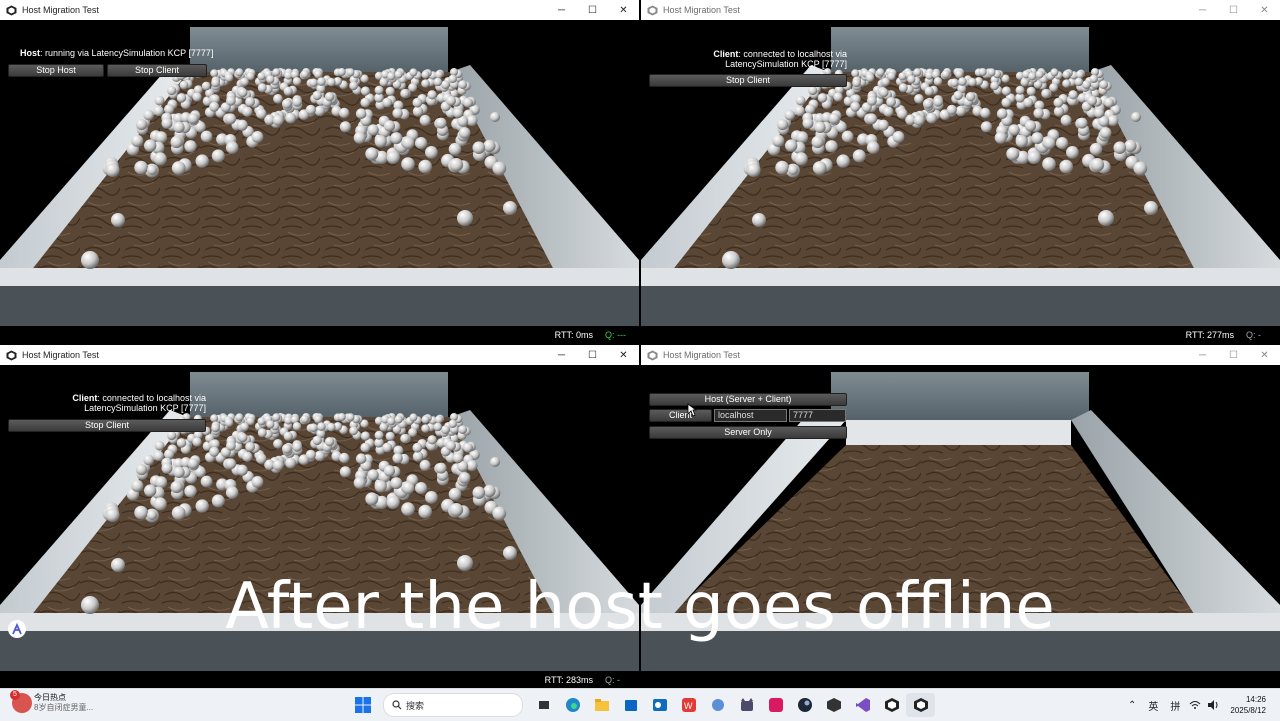 The height and width of the screenshot is (721, 1280). Describe the element at coordinates (21, 701) in the screenshot. I see `news-icon: 5` at that location.